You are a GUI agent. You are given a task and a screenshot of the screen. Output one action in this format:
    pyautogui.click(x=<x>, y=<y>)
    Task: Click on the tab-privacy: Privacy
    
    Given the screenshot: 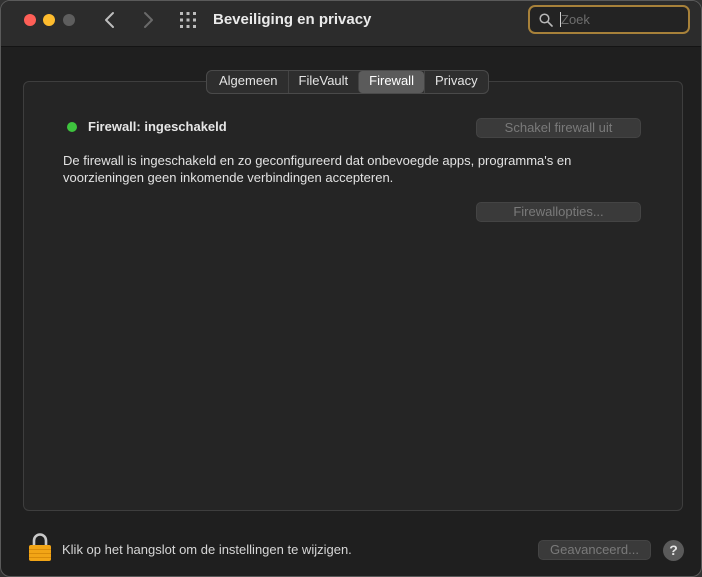 What is the action you would take?
    pyautogui.click(x=455, y=82)
    